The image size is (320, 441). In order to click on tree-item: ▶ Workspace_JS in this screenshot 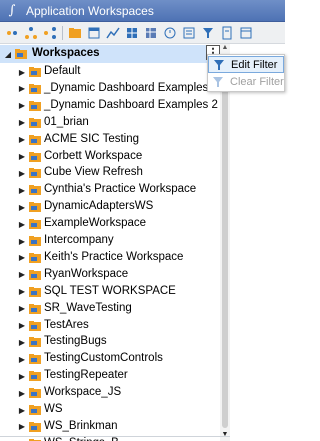, I will do `click(110, 393)`.